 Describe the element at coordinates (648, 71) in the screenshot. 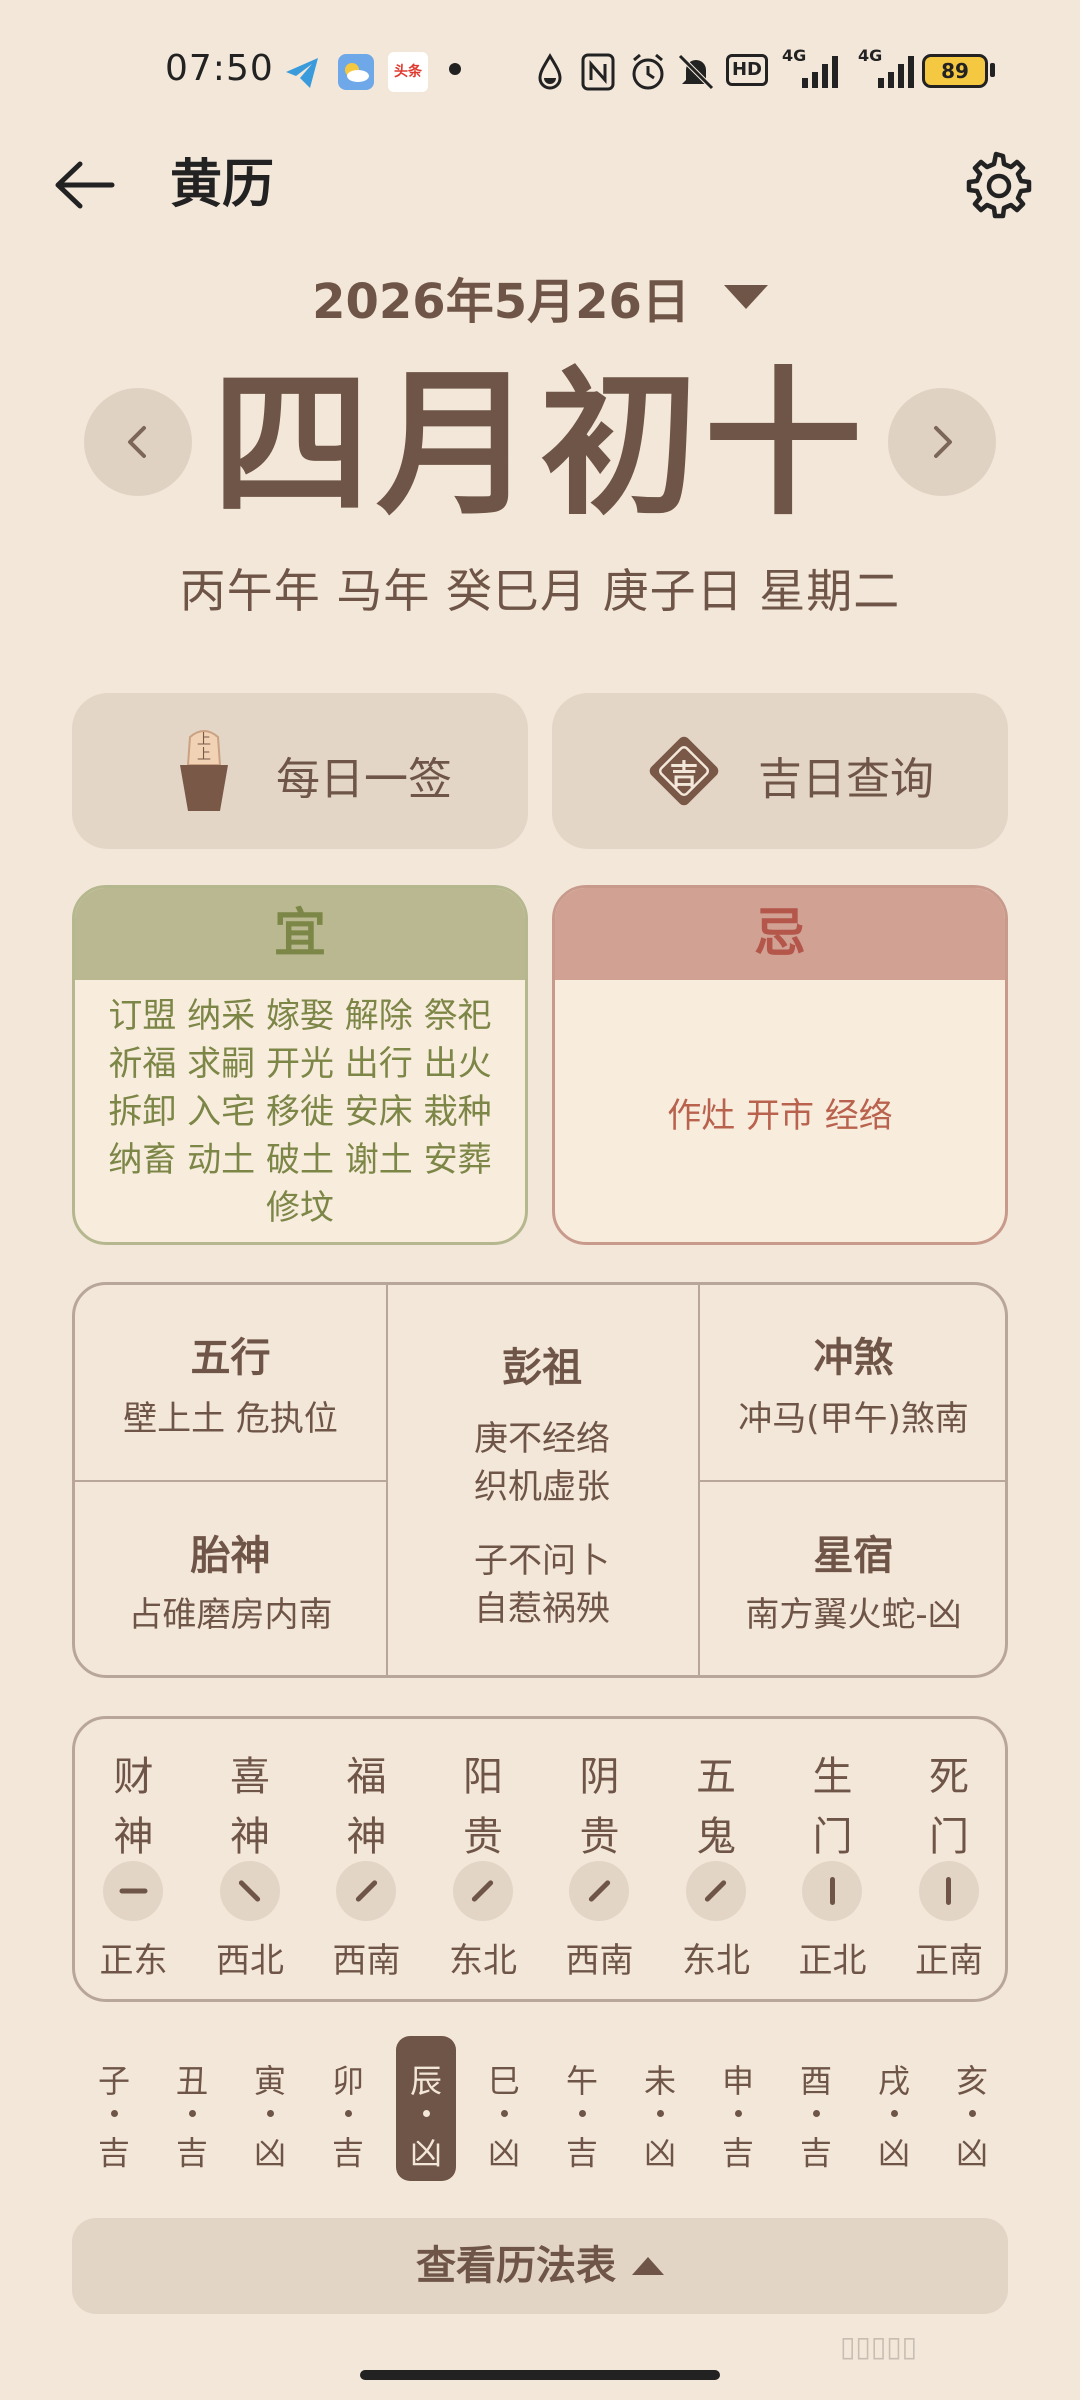

I see `alarm-icon` at that location.